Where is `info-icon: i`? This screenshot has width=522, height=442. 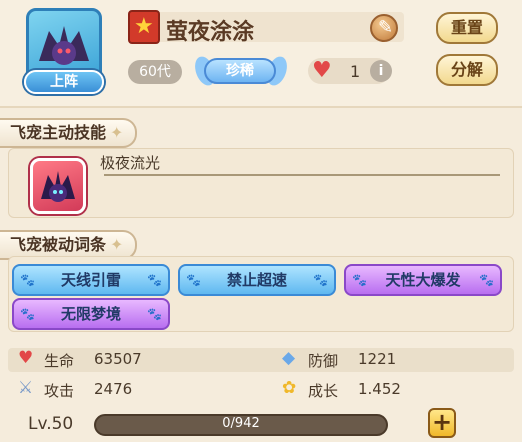
info-icon: i is located at coordinates (381, 71).